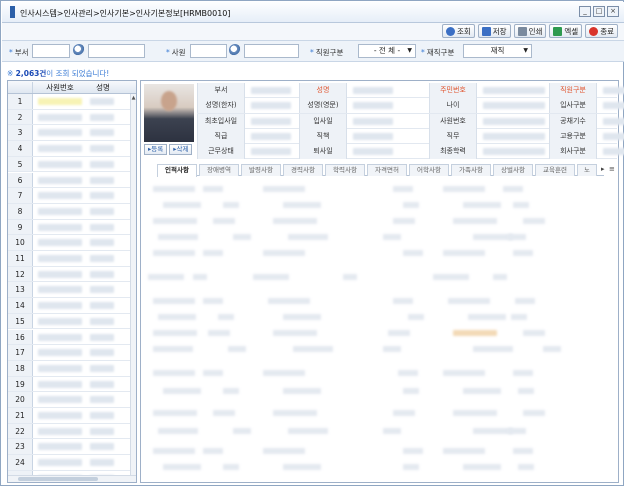  Describe the element at coordinates (612, 169) in the screenshot. I see `tab-list-icon: ≡` at that location.